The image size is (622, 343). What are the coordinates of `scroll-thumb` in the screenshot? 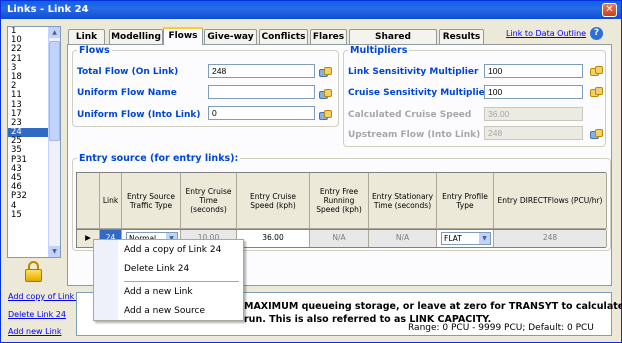 It's located at (54, 91).